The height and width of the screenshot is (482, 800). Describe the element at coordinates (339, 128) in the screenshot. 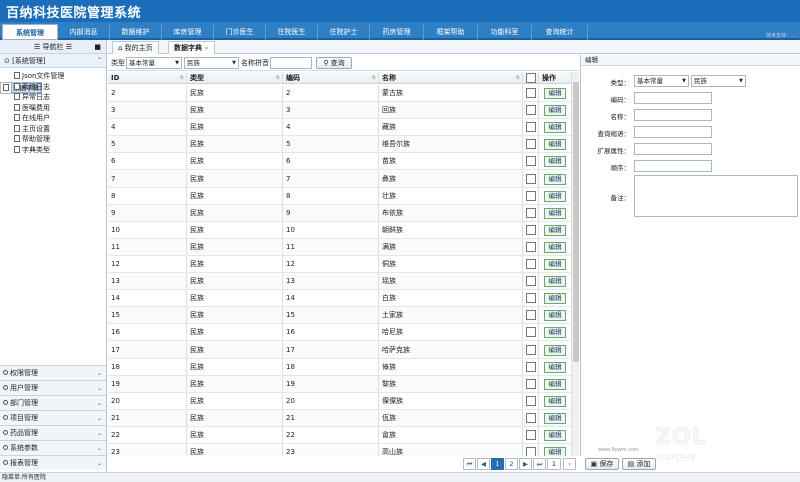

I see `table-row: 4 民族 4 藏族 编辑` at that location.